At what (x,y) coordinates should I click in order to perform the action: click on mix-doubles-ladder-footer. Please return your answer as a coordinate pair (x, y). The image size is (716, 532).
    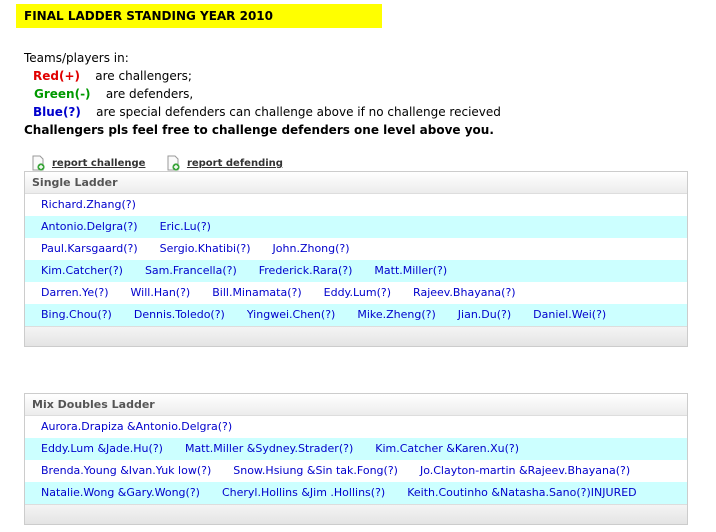
    Looking at the image, I should click on (356, 514).